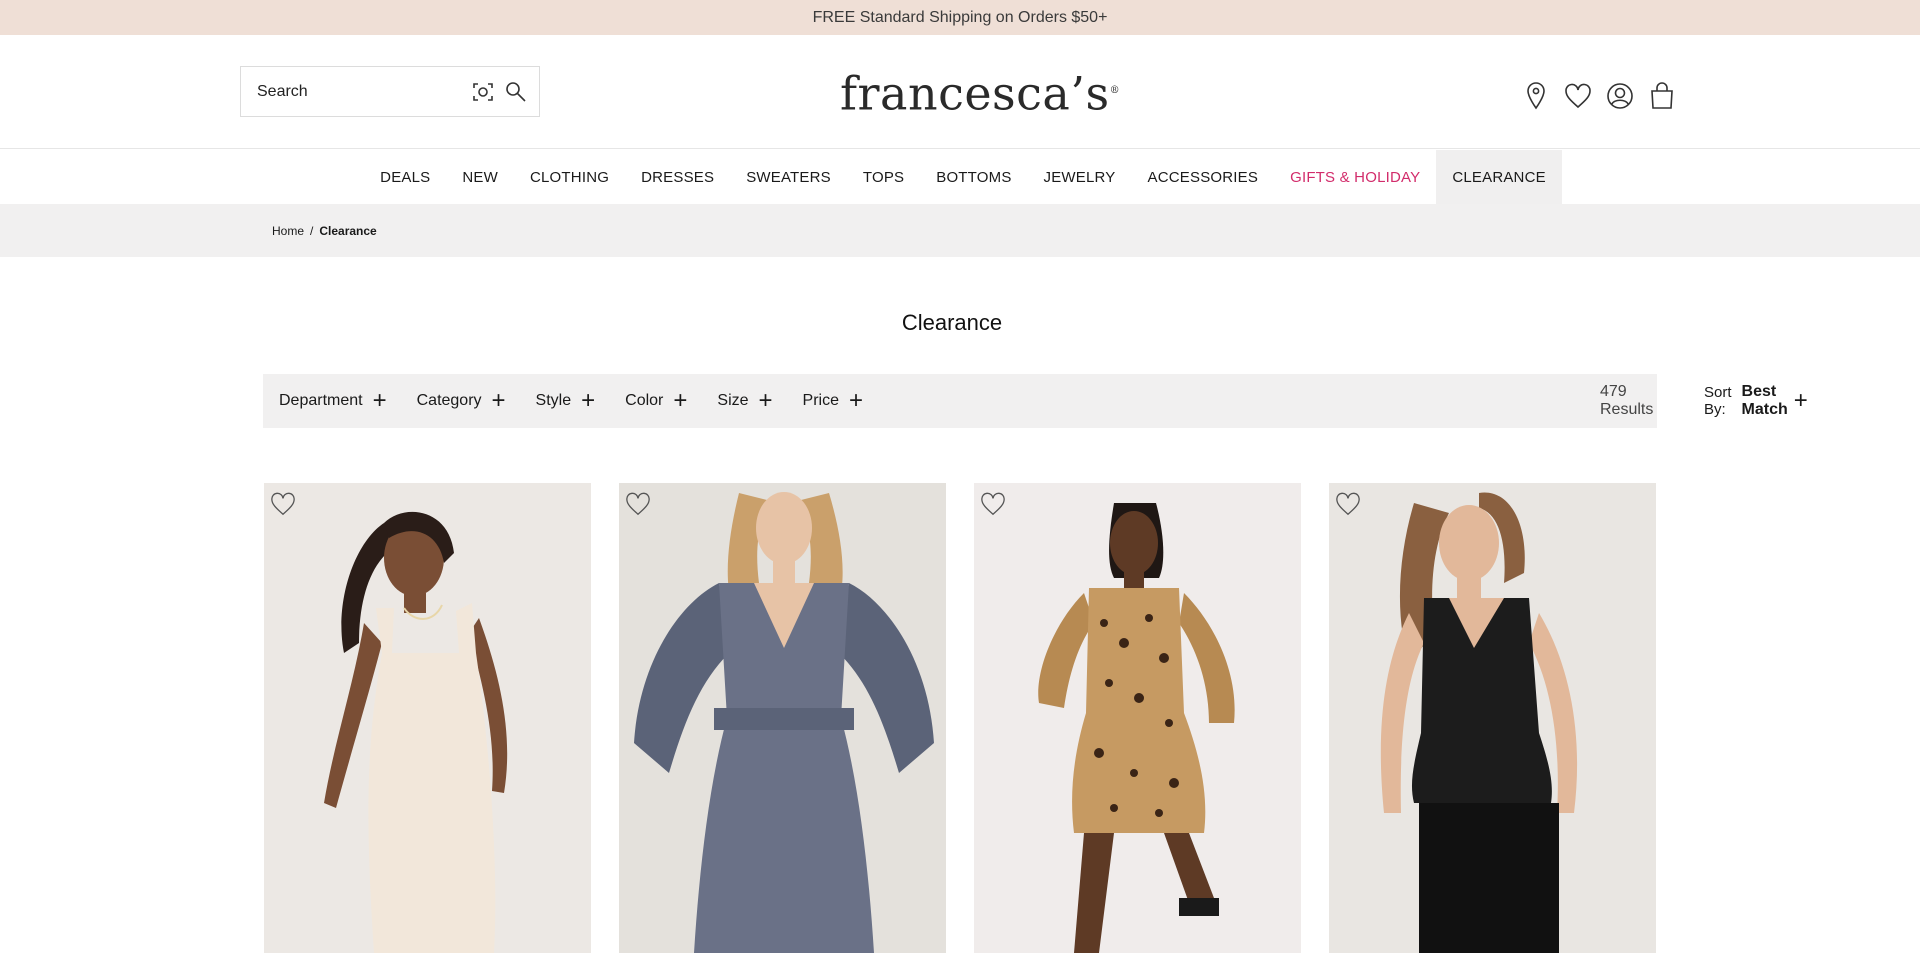  Describe the element at coordinates (820, 400) in the screenshot. I see `filter-label: Price` at that location.